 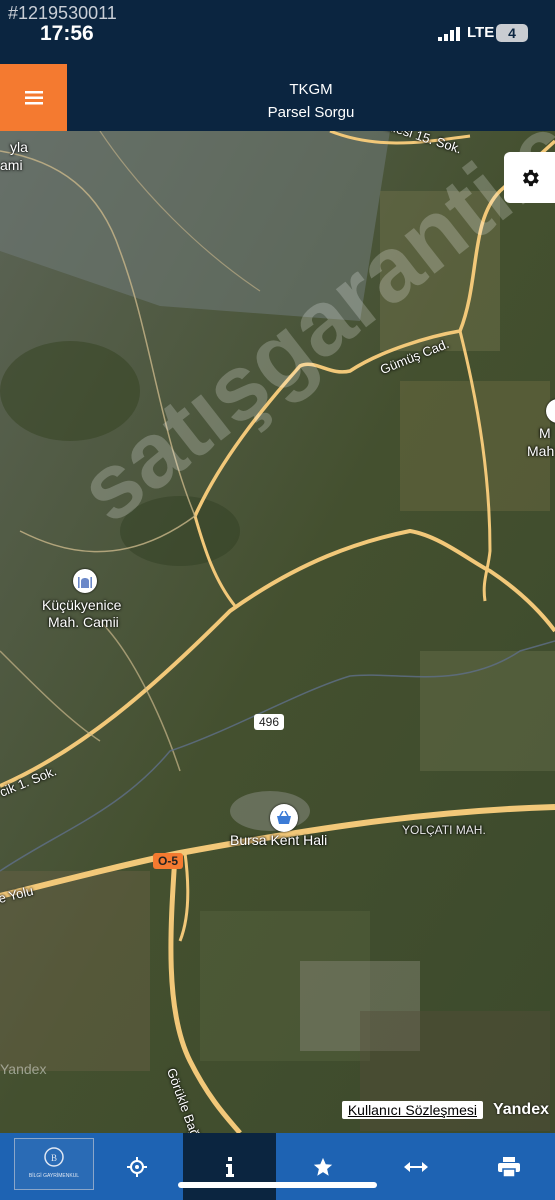 I want to click on logo-text: BİLGİ GAYRİMENKUL, so click(x=54, y=1175).